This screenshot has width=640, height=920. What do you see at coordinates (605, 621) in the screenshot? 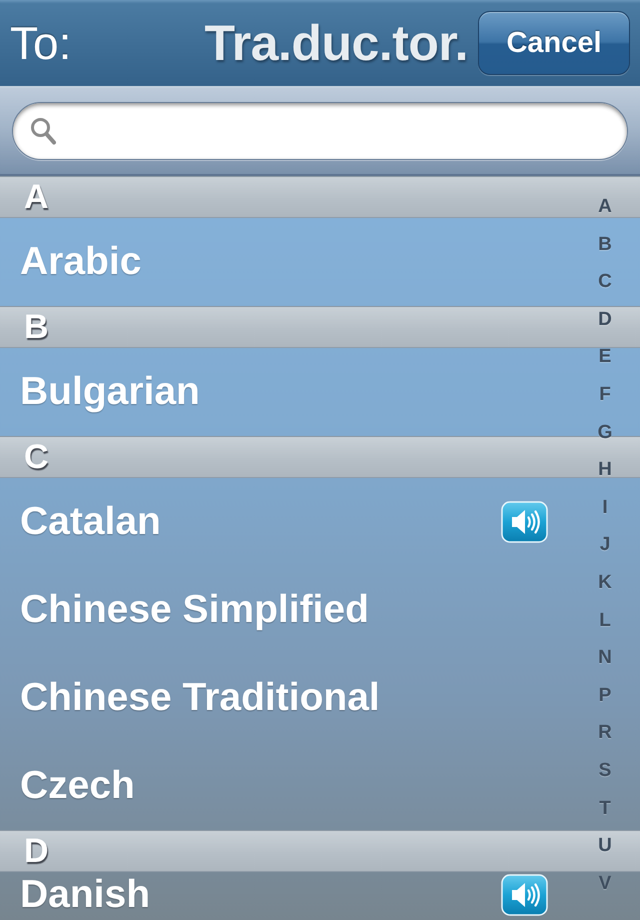
I see `index-letter: L` at bounding box center [605, 621].